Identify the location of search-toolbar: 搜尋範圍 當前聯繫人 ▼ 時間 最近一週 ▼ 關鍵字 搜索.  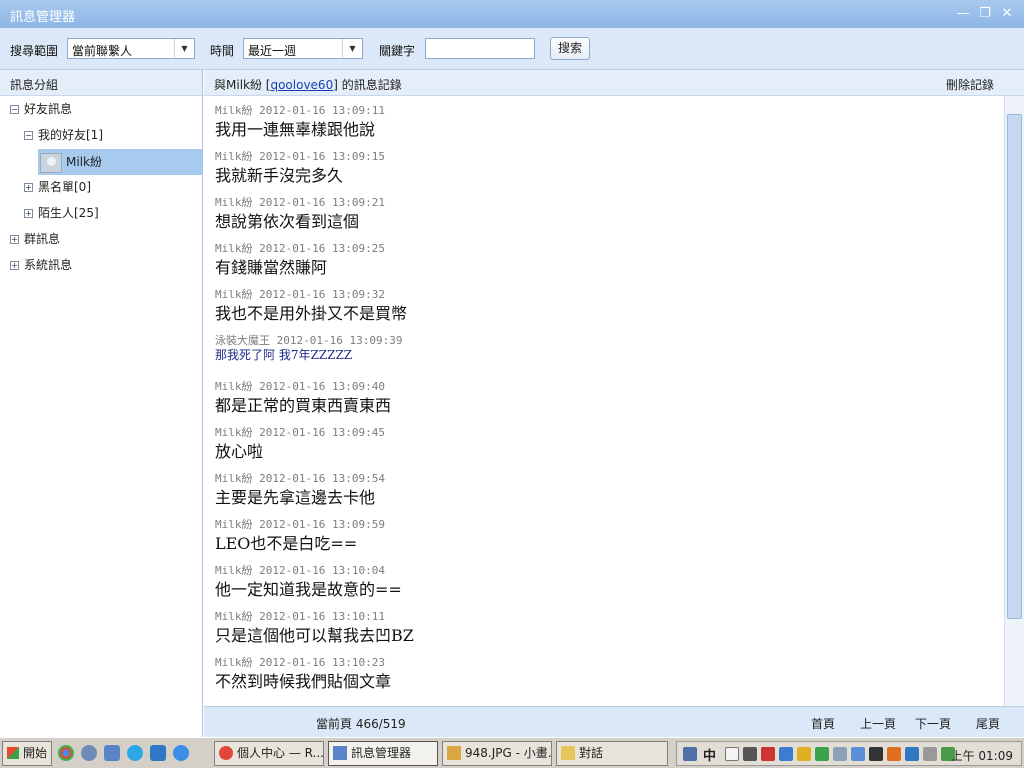
(512, 49).